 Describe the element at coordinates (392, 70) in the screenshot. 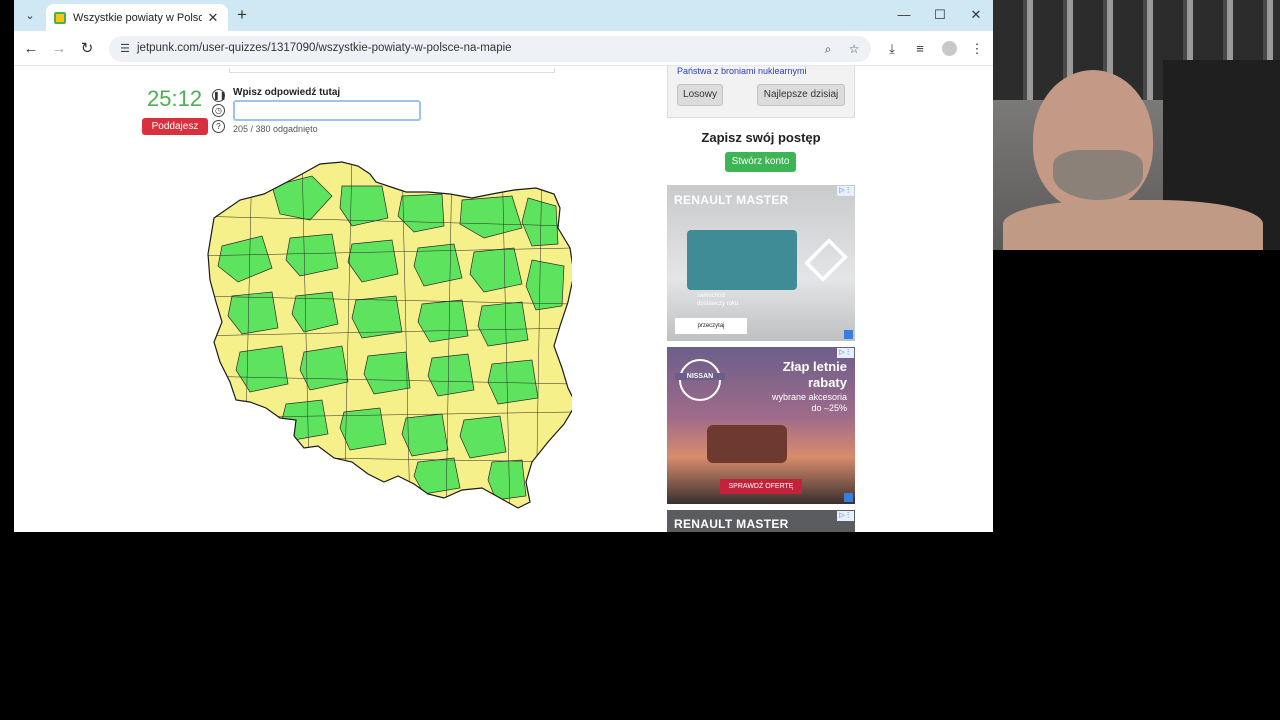

I see `divider` at that location.